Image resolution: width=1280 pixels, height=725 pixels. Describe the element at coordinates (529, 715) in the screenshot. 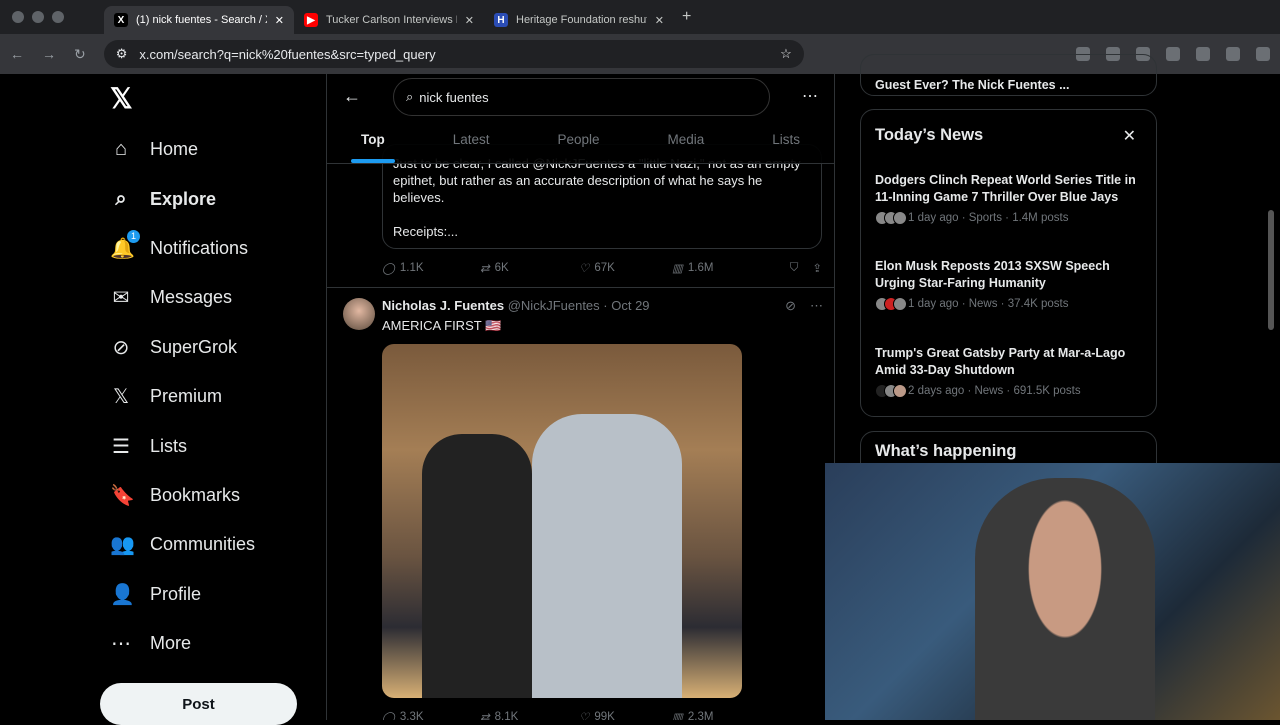

I see `repost-button: ⇄ 8.1K` at that location.